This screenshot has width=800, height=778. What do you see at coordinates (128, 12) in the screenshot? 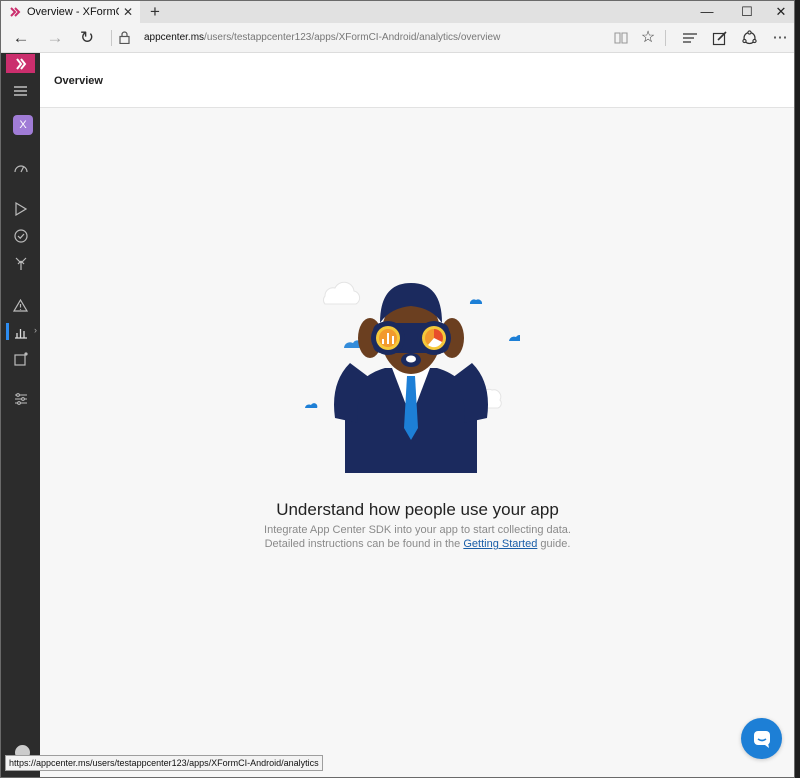
I see `close-tab-icon: ✕` at bounding box center [128, 12].